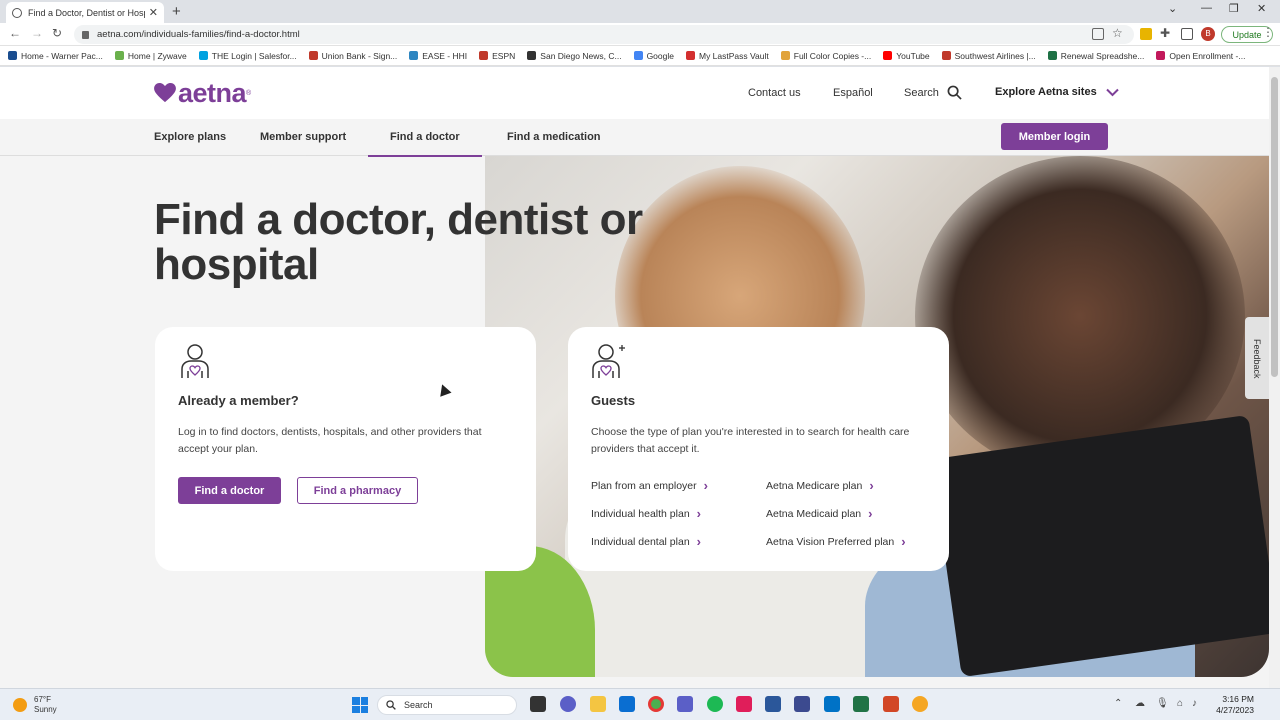 The image size is (1280, 720). I want to click on nav-explore-plans: Explore plans, so click(190, 137).